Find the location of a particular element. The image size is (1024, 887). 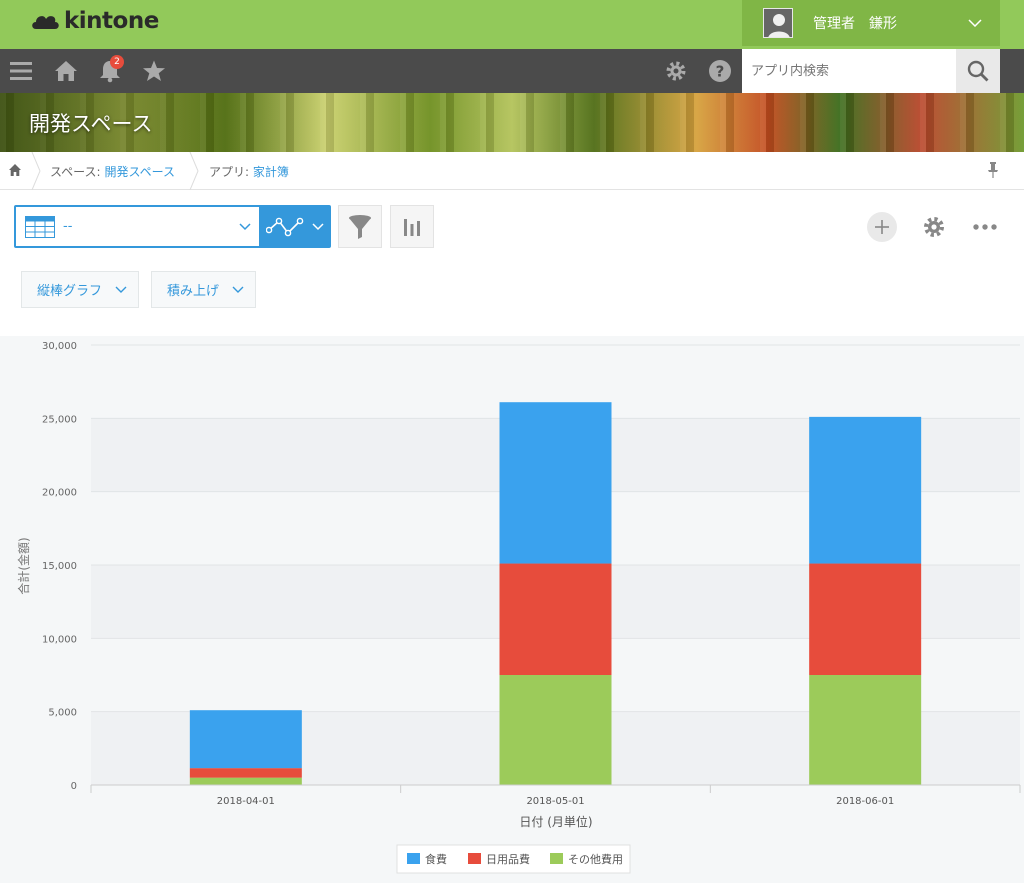

add-record-button is located at coordinates (882, 227).